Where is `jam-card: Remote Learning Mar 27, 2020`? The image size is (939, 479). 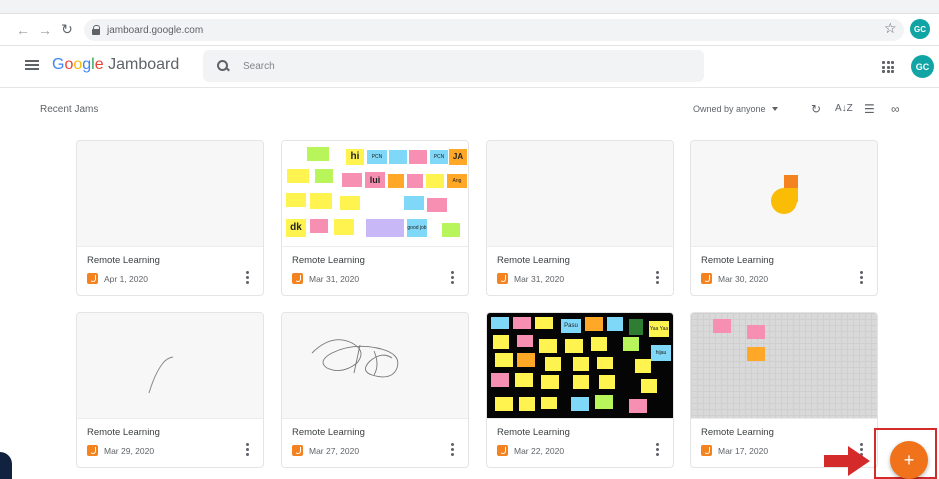
jam-card: Remote Learning Mar 27, 2020 is located at coordinates (375, 390).